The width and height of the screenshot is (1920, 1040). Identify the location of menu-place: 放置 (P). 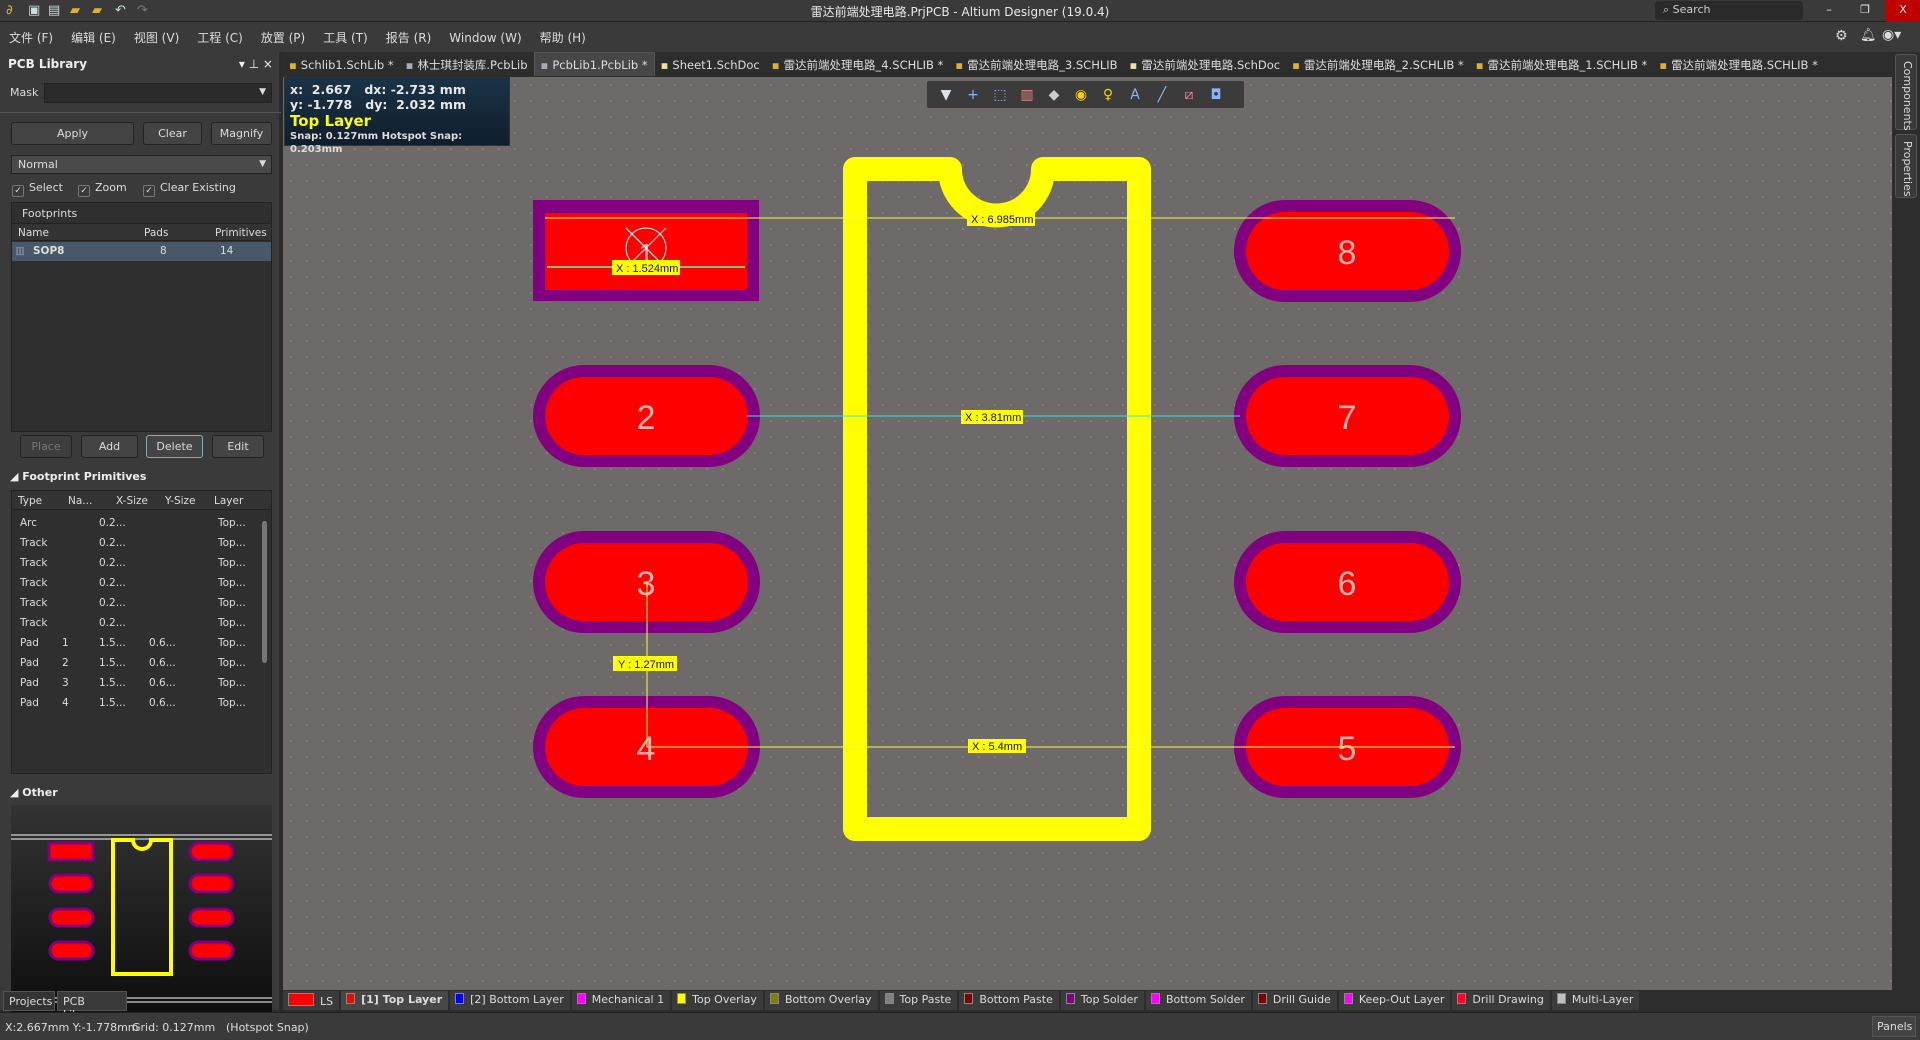
(283, 34).